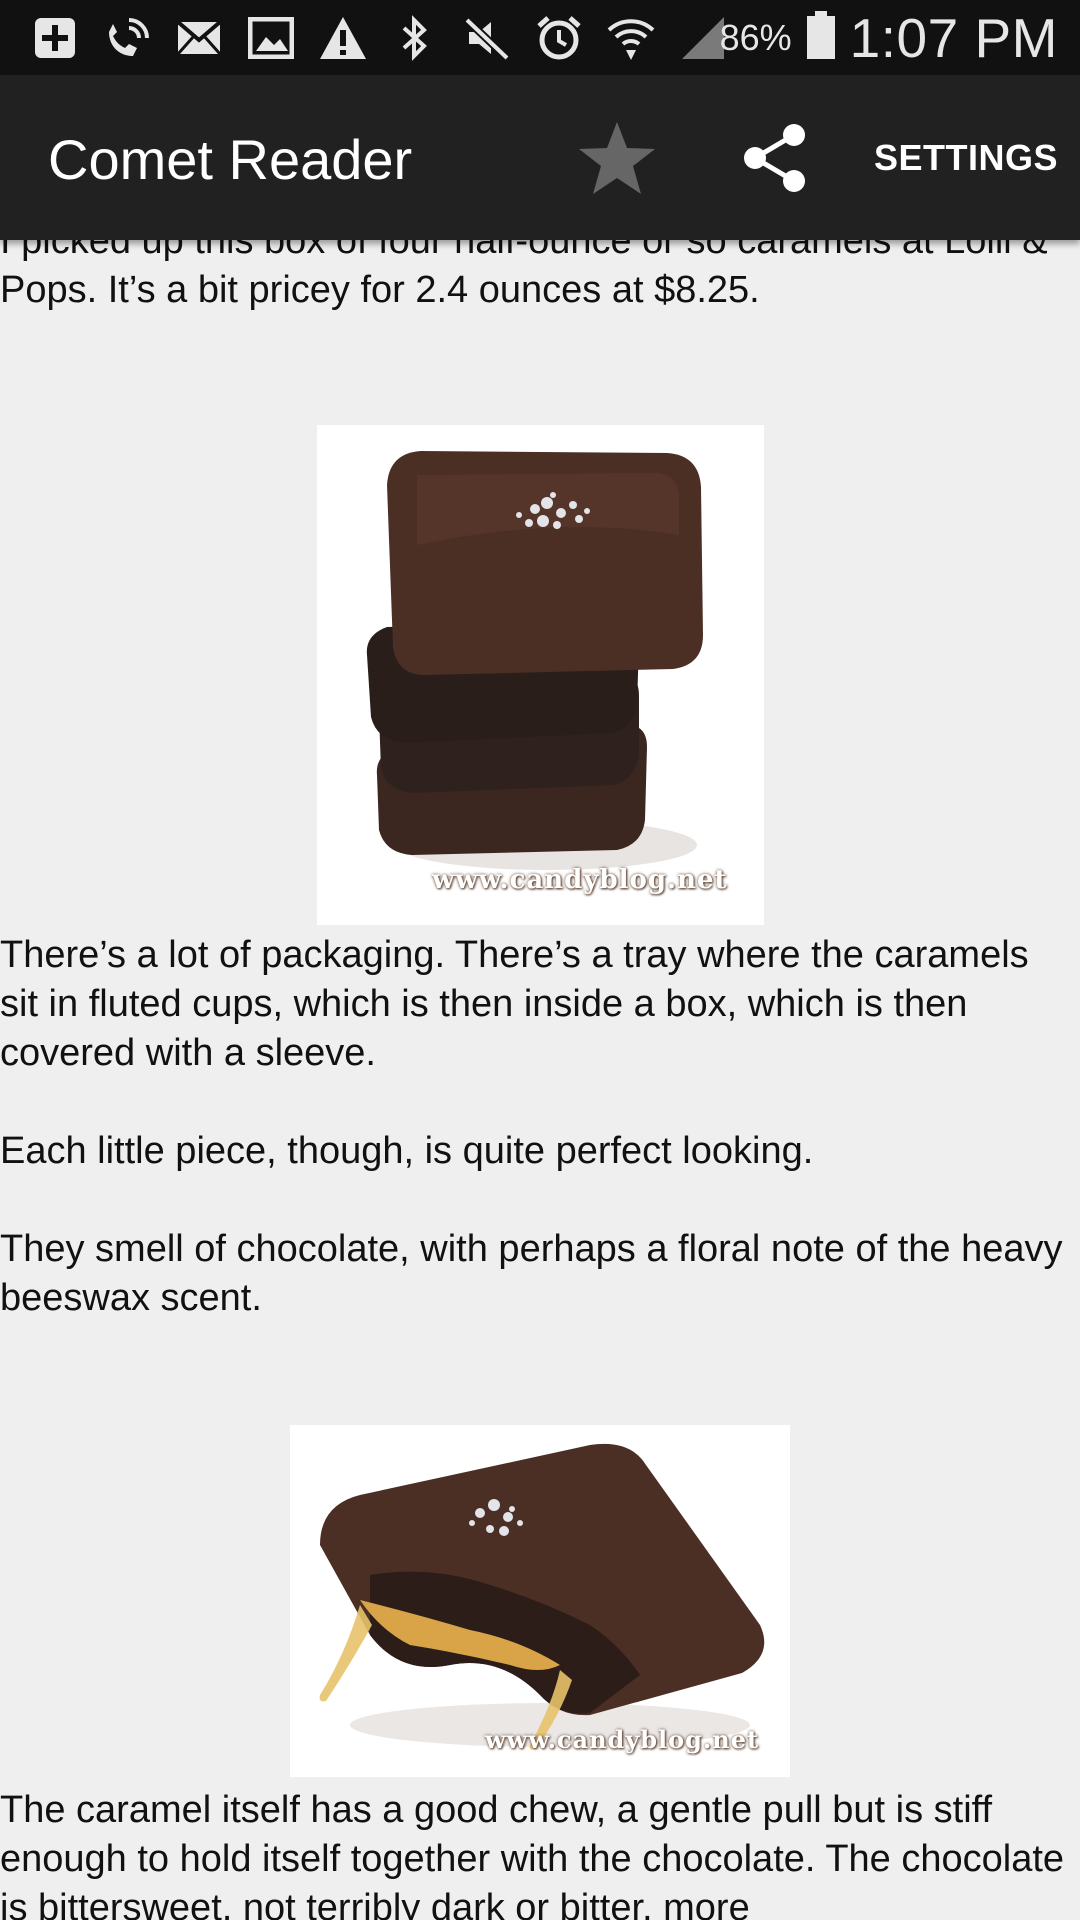 This screenshot has height=1920, width=1080. I want to click on share-button, so click(775, 158).